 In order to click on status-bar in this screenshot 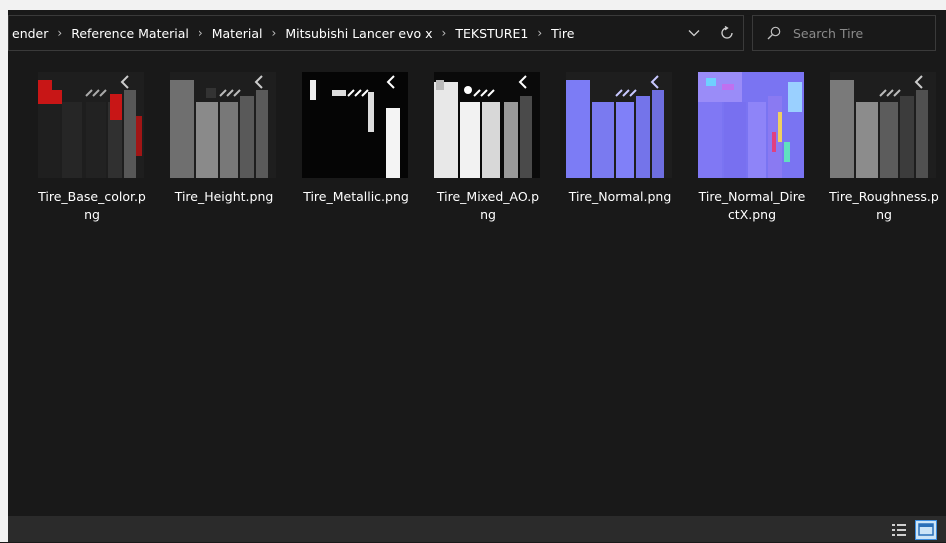, I will do `click(477, 529)`.